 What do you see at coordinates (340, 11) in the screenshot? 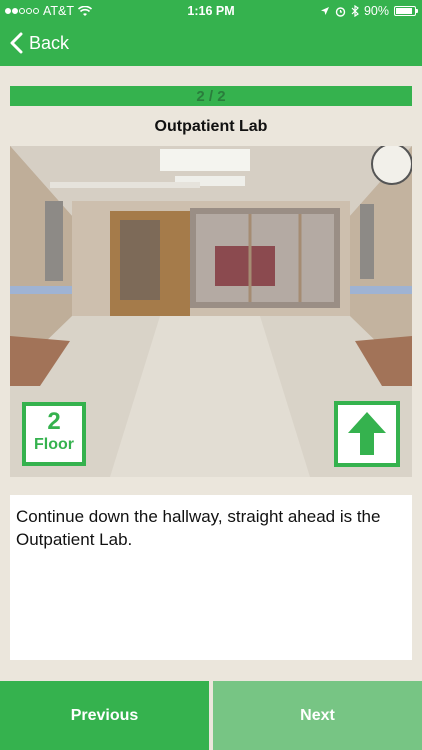
I see `alarm-icon` at bounding box center [340, 11].